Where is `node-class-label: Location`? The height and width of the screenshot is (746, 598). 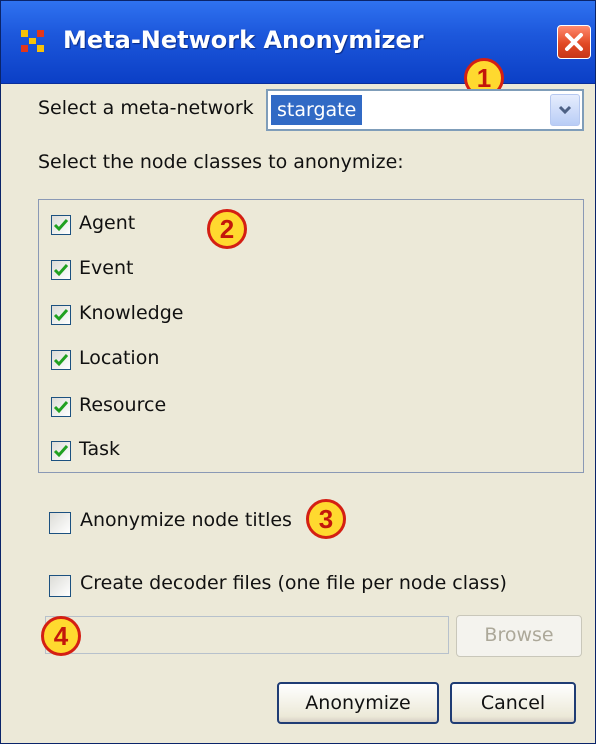
node-class-label: Location is located at coordinates (119, 358).